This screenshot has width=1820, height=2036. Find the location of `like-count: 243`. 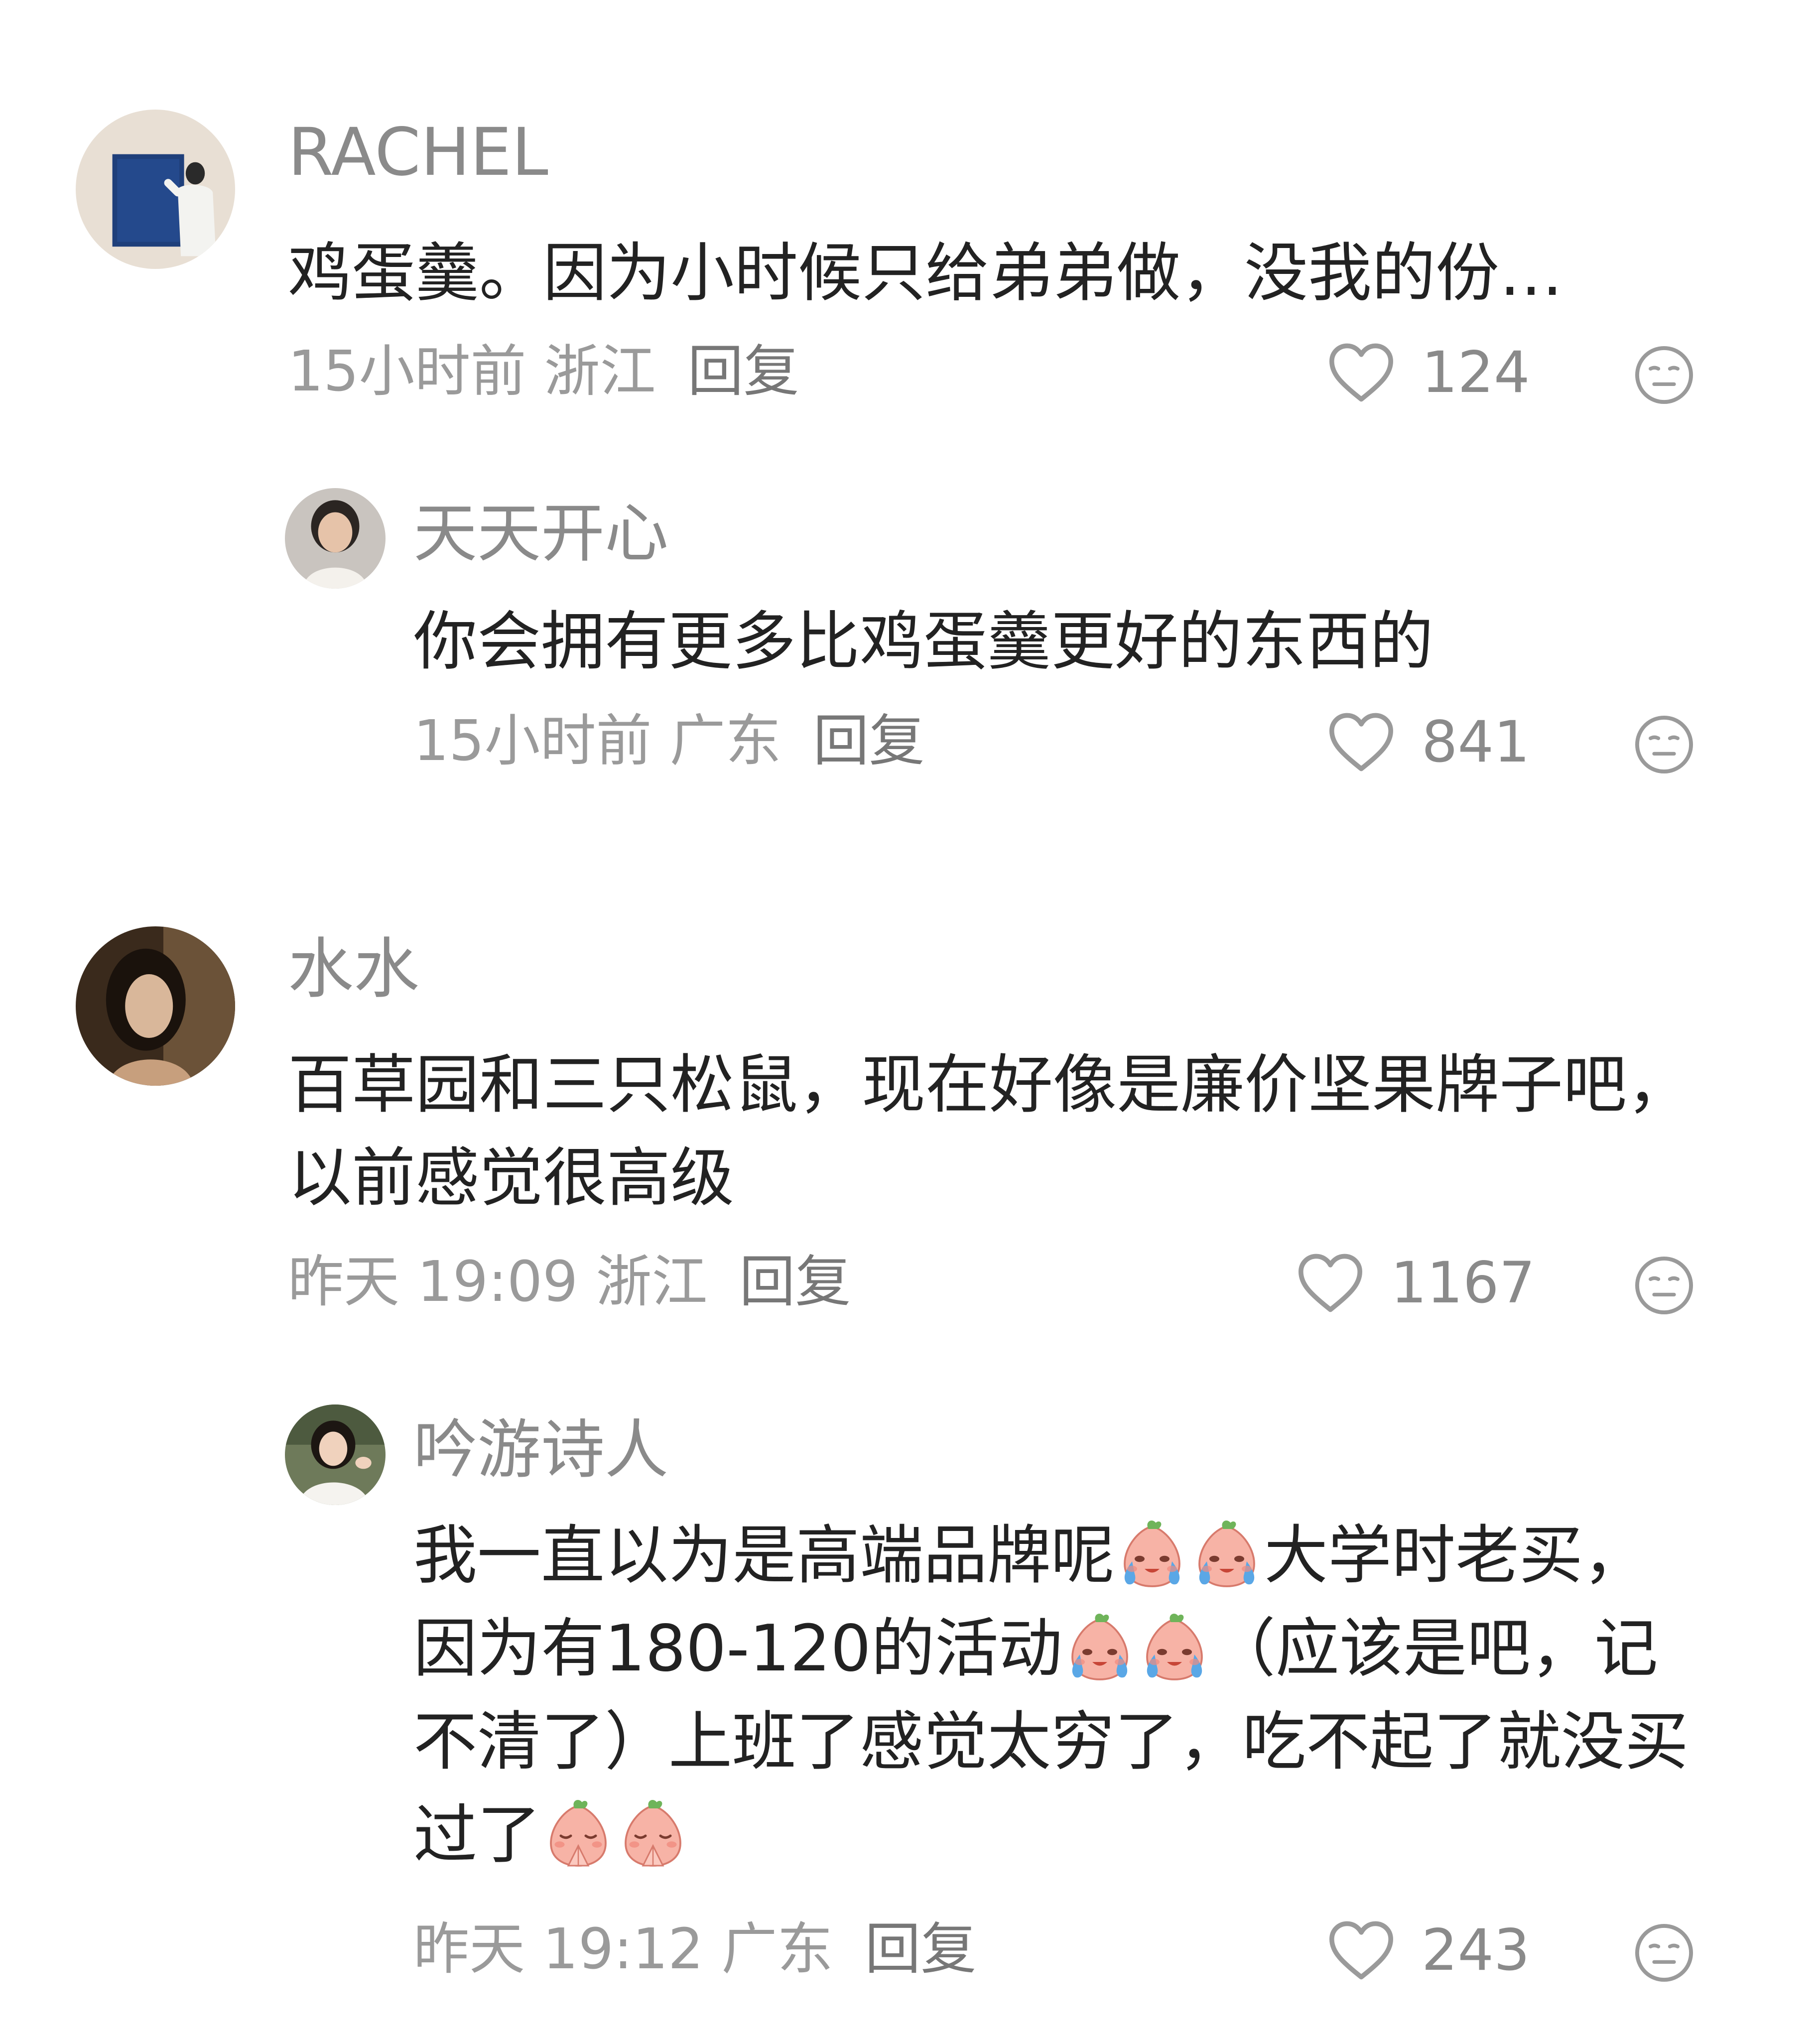

like-count: 243 is located at coordinates (1476, 1950).